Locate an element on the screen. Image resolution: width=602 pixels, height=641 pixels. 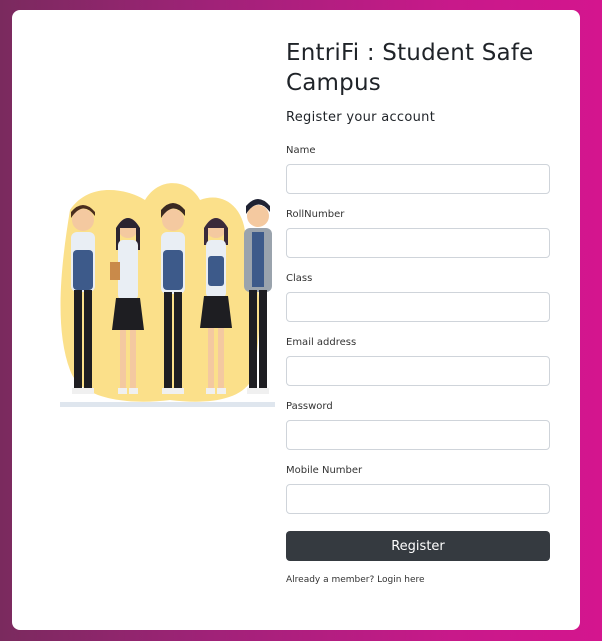
password-input is located at coordinates (418, 435).